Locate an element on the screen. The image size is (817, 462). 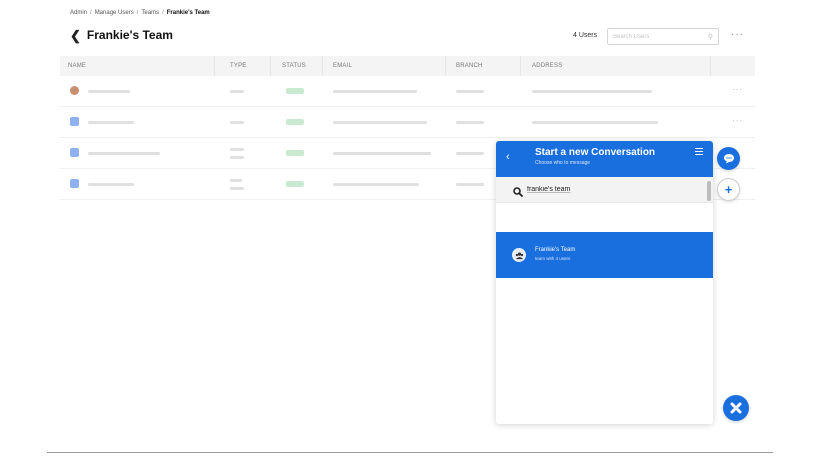
search-box: ⚲ is located at coordinates (663, 36).